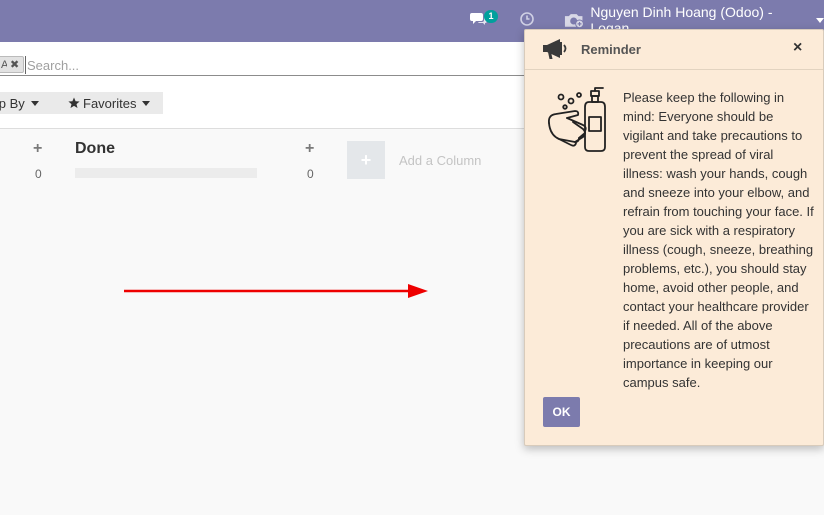 The width and height of the screenshot is (824, 515). I want to click on favorites-label: Favorites, so click(110, 103).